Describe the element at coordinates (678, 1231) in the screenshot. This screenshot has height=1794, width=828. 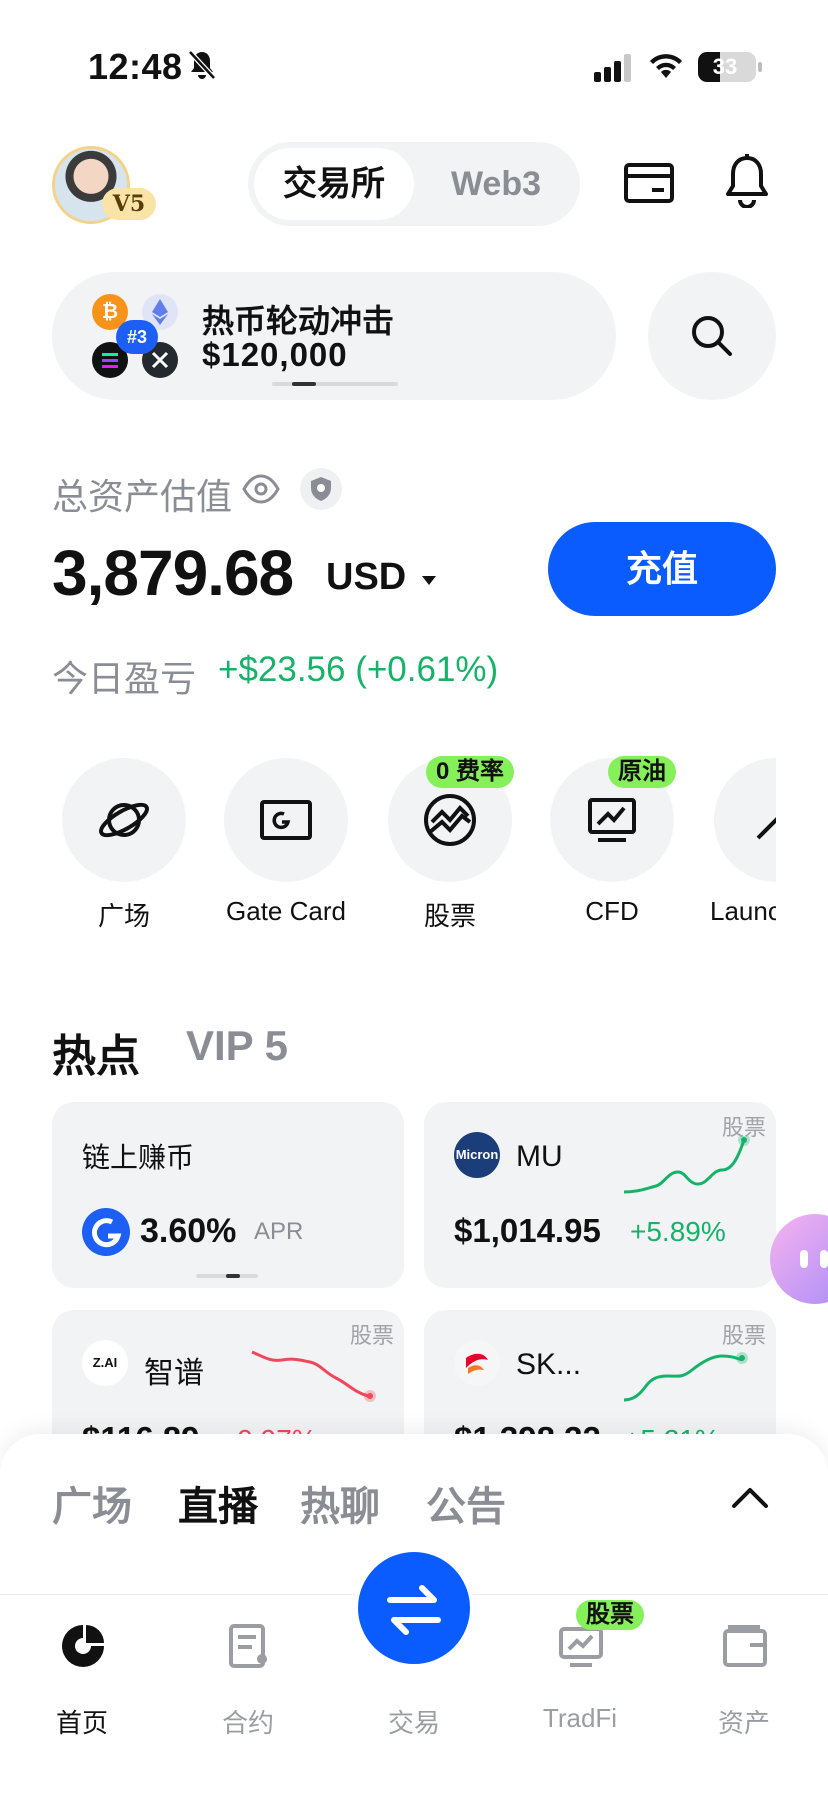
I see `stock-change: +5.89%` at that location.